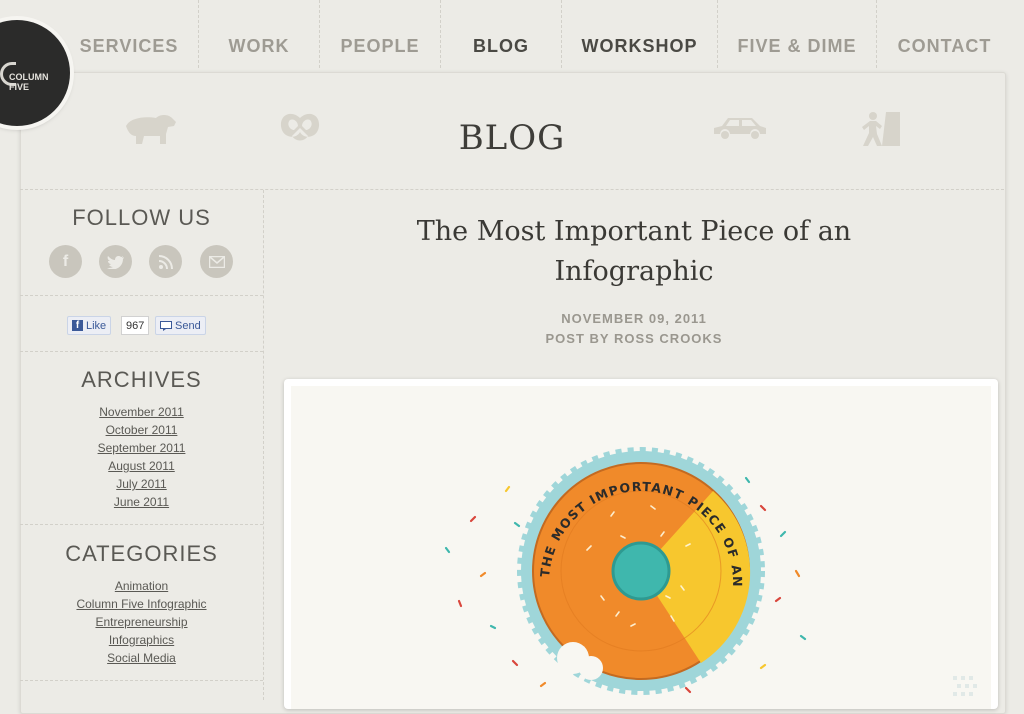 This screenshot has width=1024, height=714. What do you see at coordinates (141, 502) in the screenshot?
I see `archive-link: June 2011` at bounding box center [141, 502].